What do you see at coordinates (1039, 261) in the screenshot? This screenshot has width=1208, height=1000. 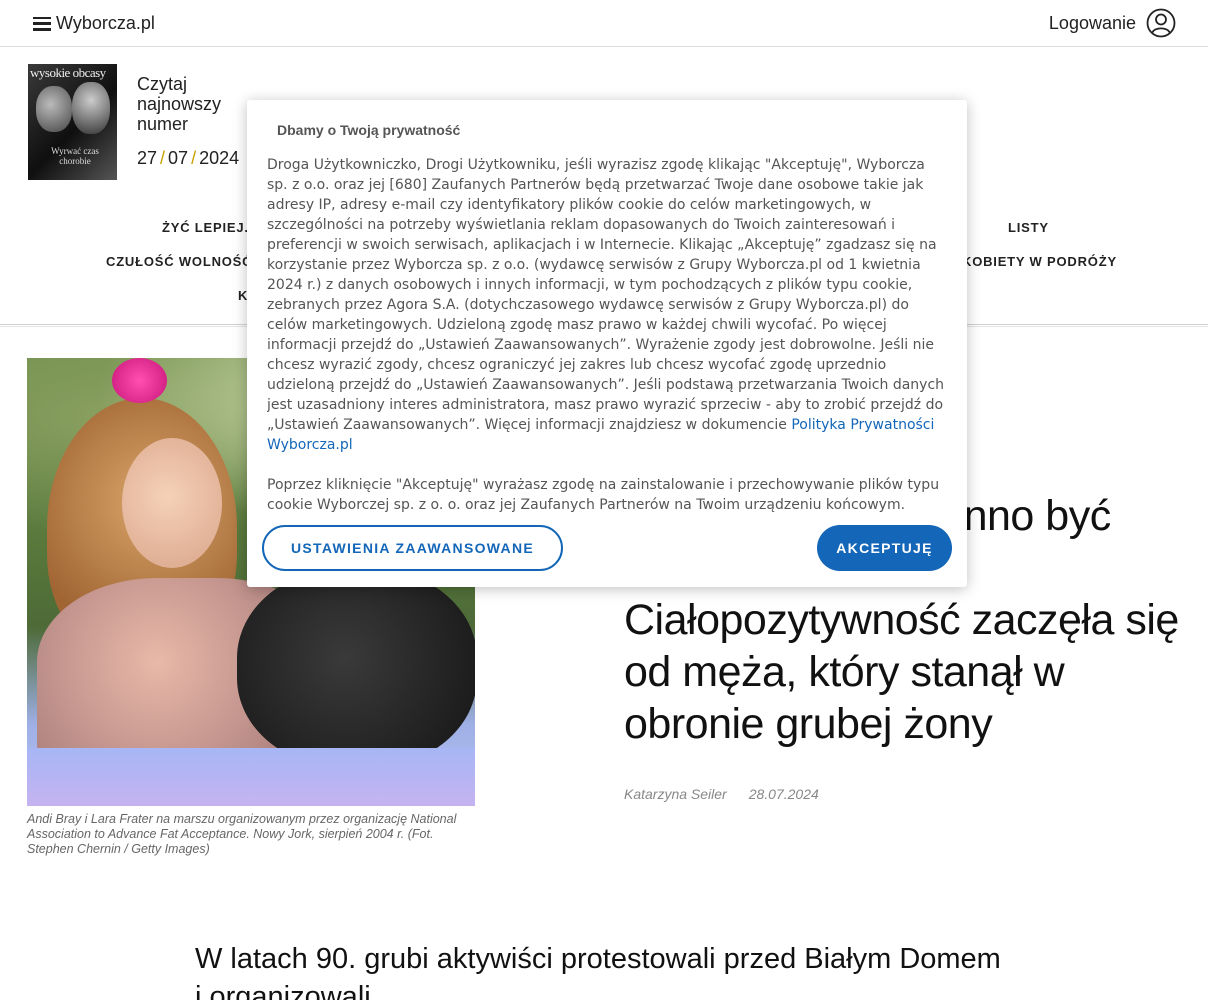 I see `nav-item: KOBIETY W PODRÓŻY` at bounding box center [1039, 261].